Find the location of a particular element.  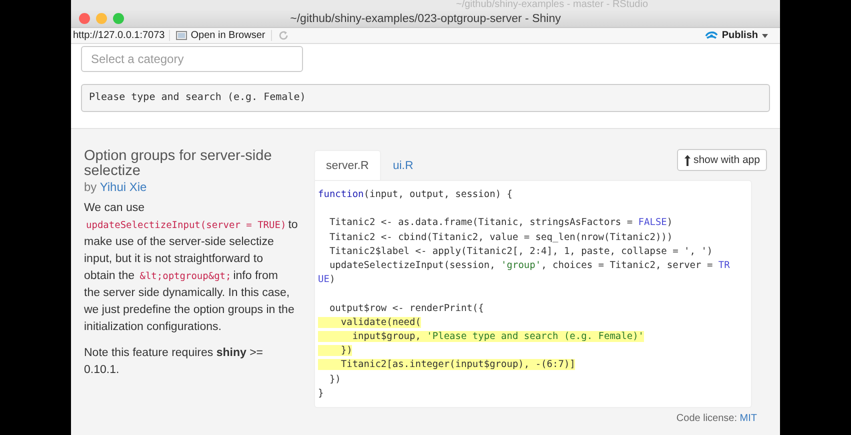

code-line: Titanic2[as.integer(input$group), -(6:7)] is located at coordinates (533, 365).